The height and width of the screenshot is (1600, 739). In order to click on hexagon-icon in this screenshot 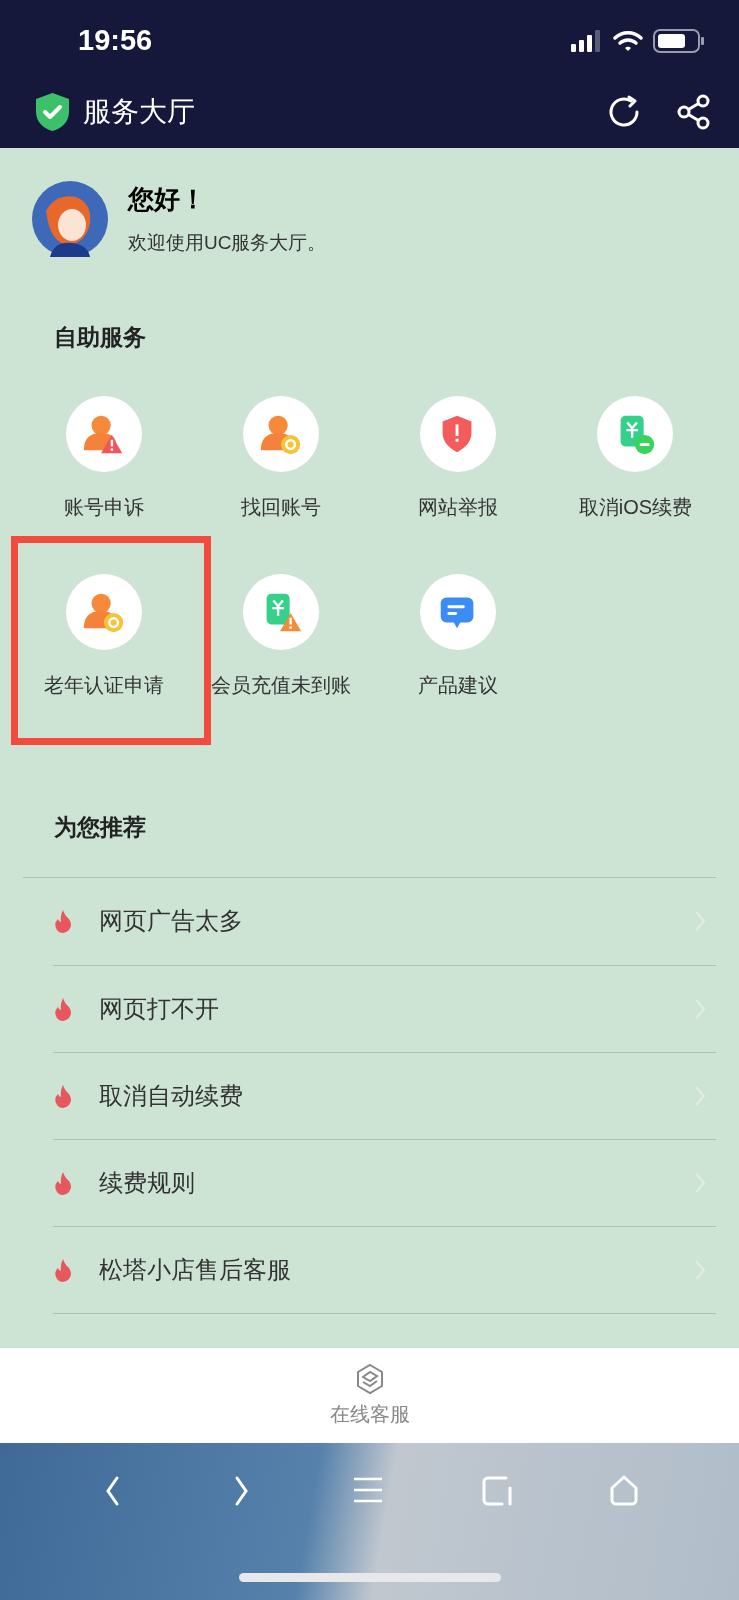, I will do `click(369, 1378)`.